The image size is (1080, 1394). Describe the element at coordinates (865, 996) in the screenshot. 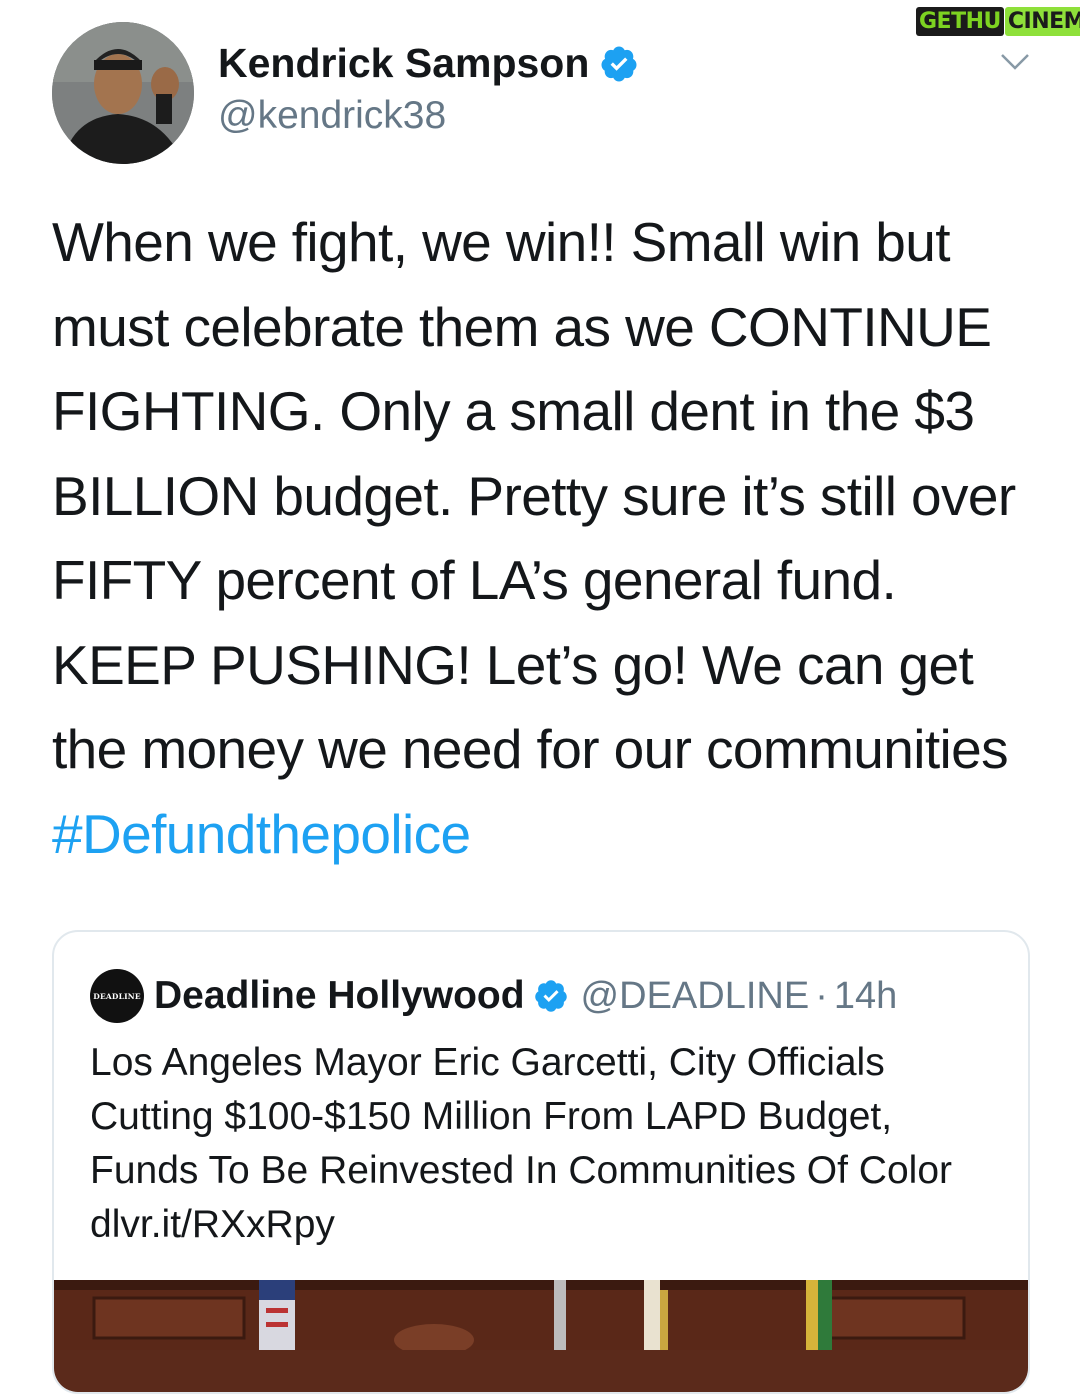

I see `quoted-timestamp: 14h` at that location.